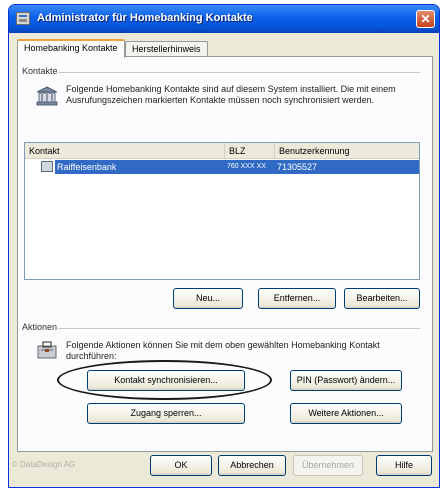  I want to click on help-button: Hilfe, so click(404, 465).